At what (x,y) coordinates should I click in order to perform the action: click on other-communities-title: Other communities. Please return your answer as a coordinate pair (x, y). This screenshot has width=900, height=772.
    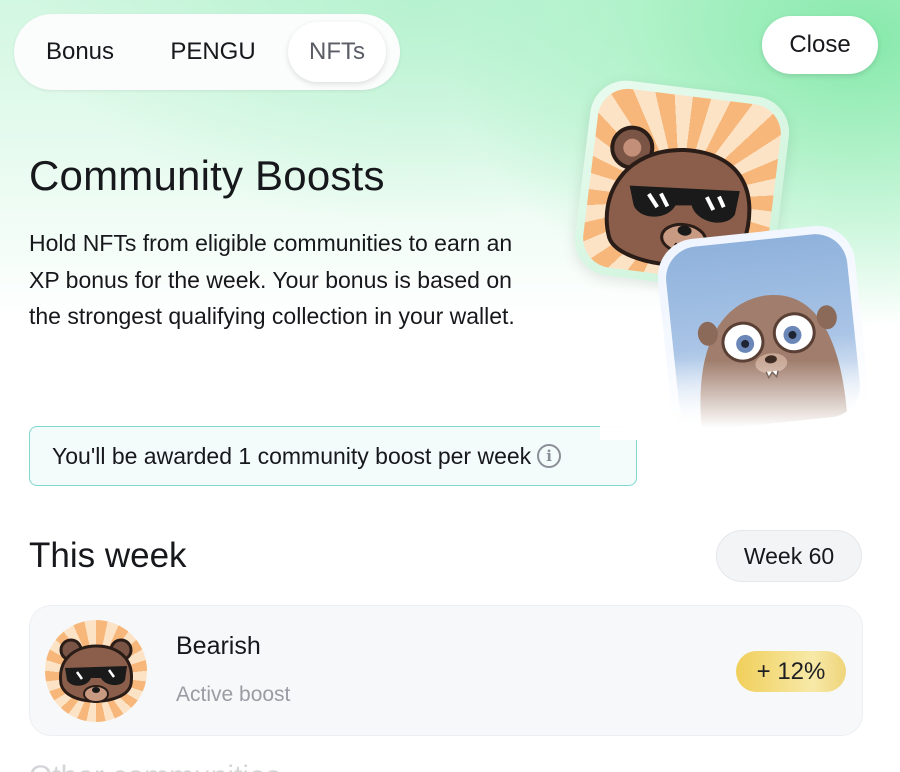
    Looking at the image, I should click on (155, 766).